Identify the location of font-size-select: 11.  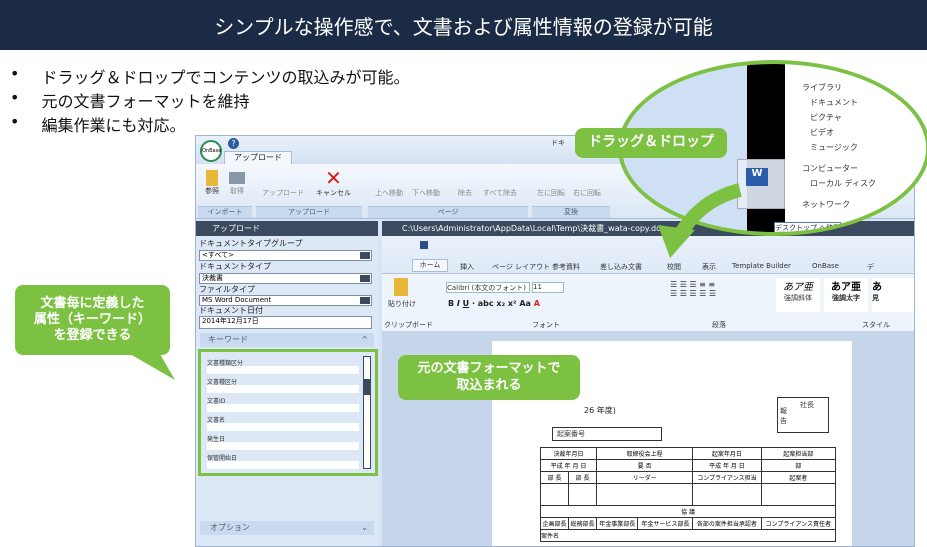
(548, 287).